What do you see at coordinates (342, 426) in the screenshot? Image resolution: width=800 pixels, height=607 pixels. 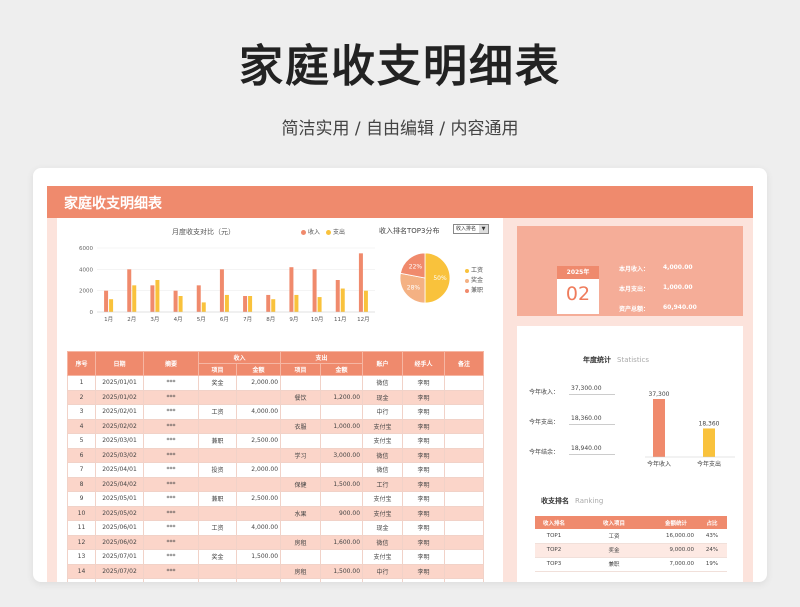 I see `table-cell: 1,000.00` at bounding box center [342, 426].